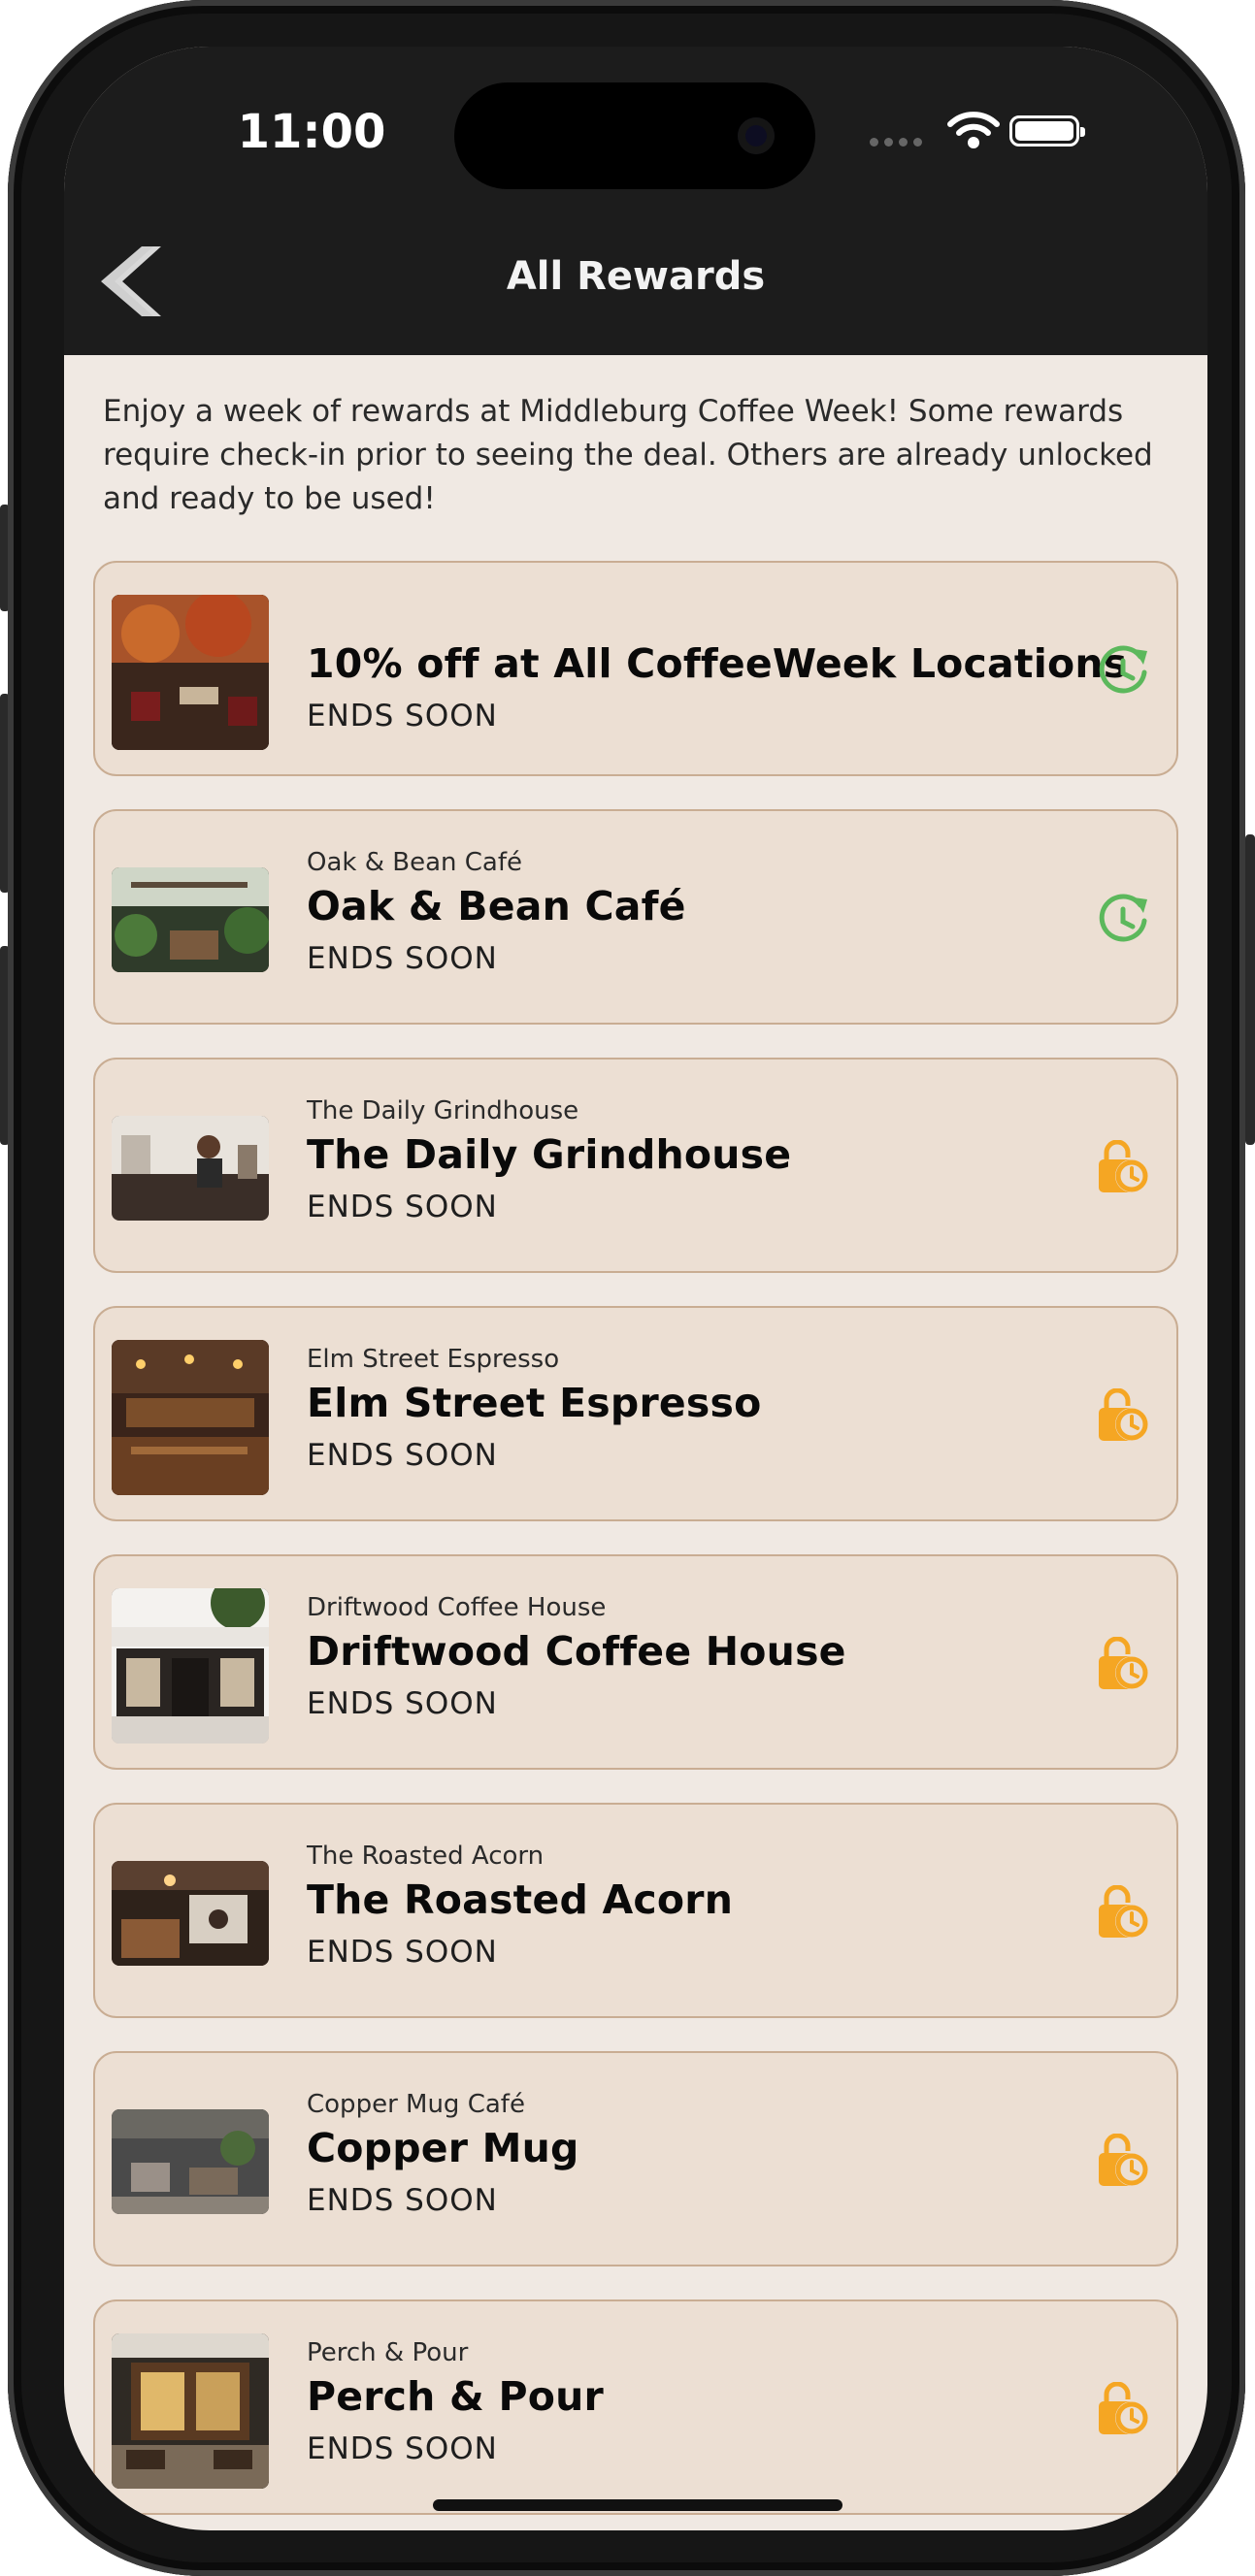  Describe the element at coordinates (549, 1154) in the screenshot. I see `reward-title: The Daily Grindhouse` at that location.